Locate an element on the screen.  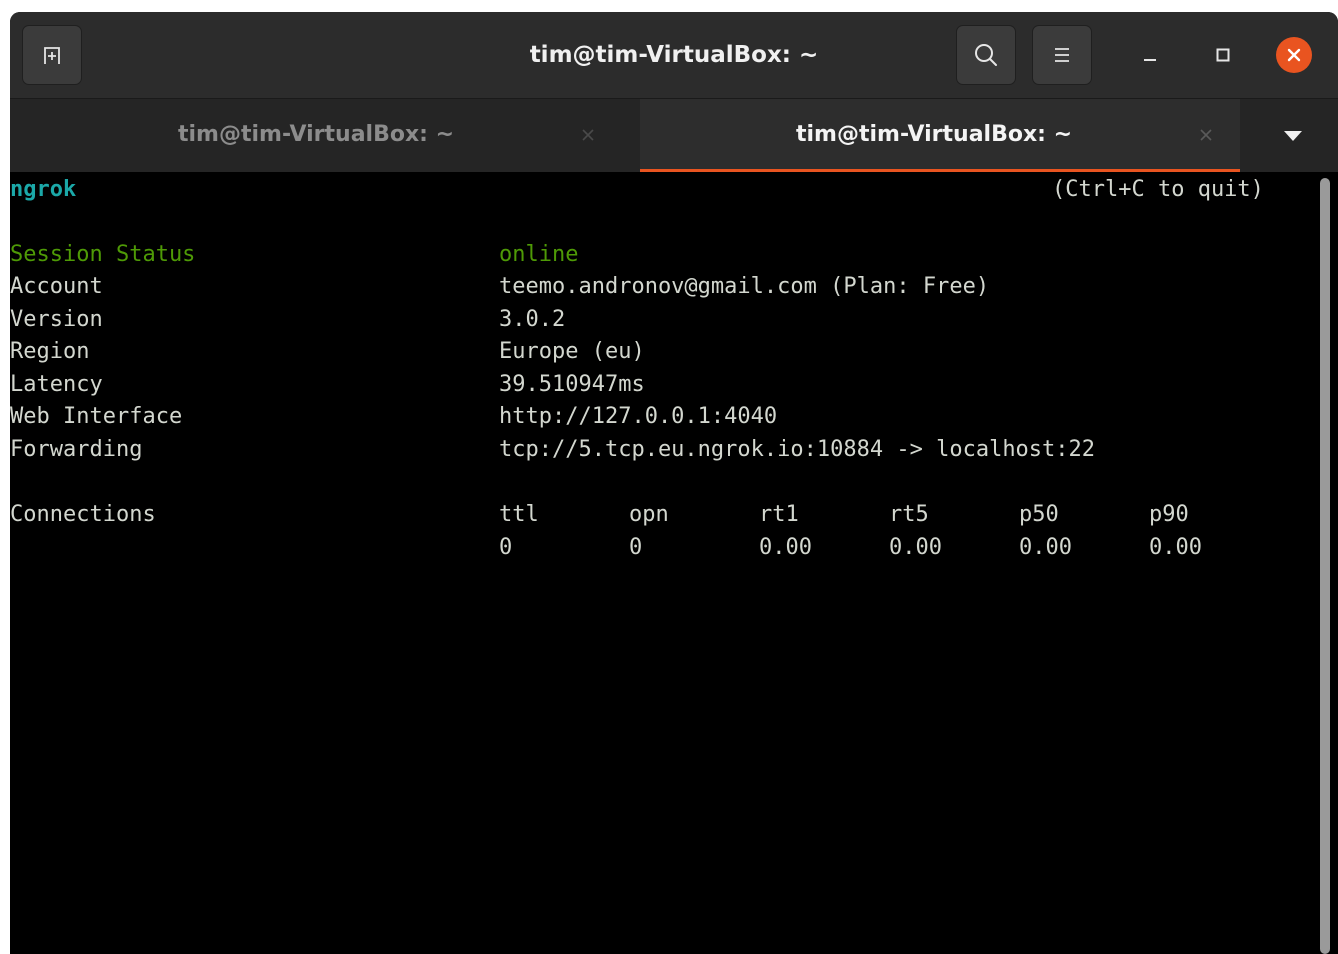
chevron-down-icon is located at coordinates (1293, 136).